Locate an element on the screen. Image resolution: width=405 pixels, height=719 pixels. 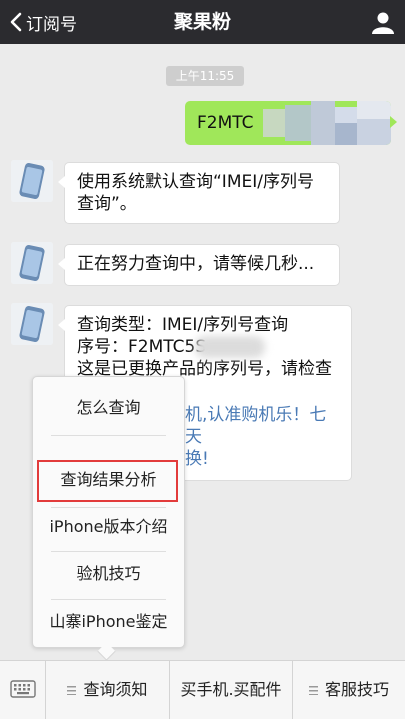
bottom-menu-bar: 查询须知 买手机.买配件 客服技巧 is located at coordinates (202, 689).